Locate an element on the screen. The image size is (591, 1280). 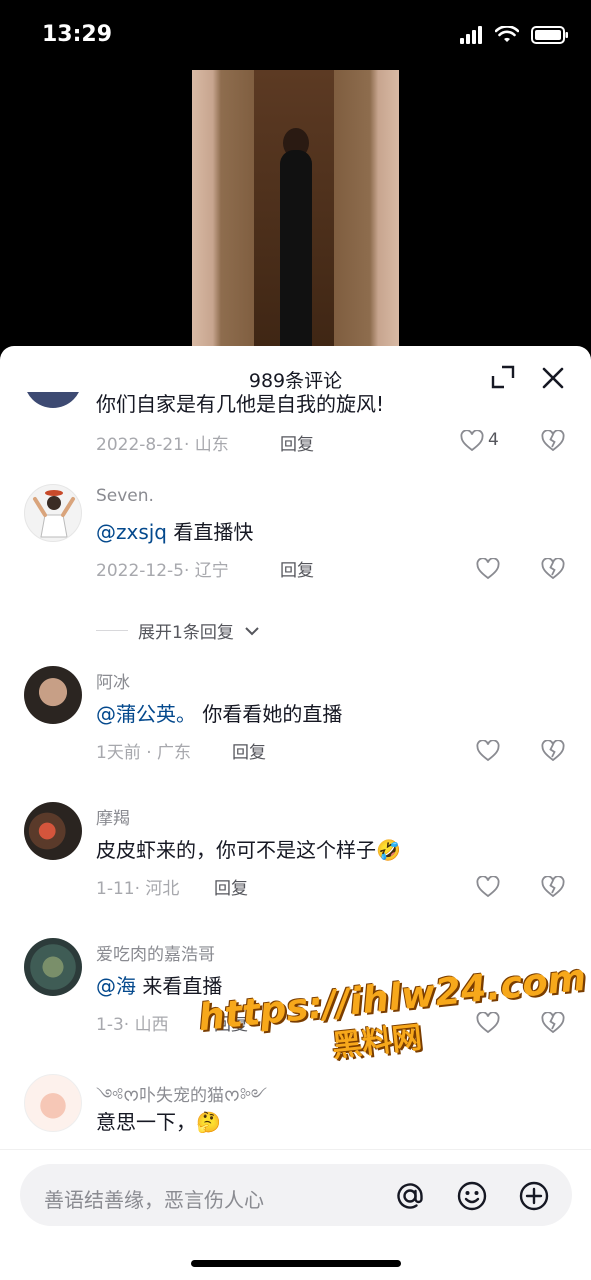
comment-username: Seven. is located at coordinates (125, 496).